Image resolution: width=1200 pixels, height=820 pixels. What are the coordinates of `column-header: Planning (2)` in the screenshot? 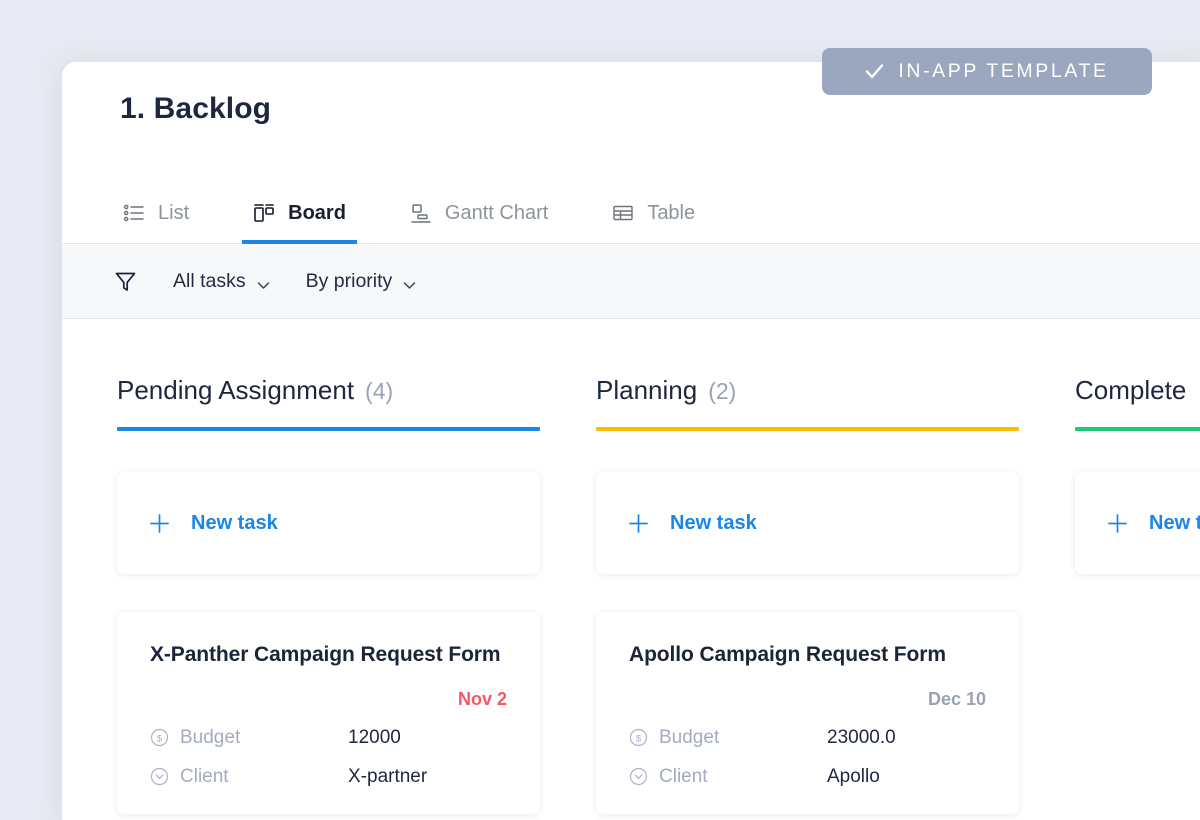 It's located at (807, 375).